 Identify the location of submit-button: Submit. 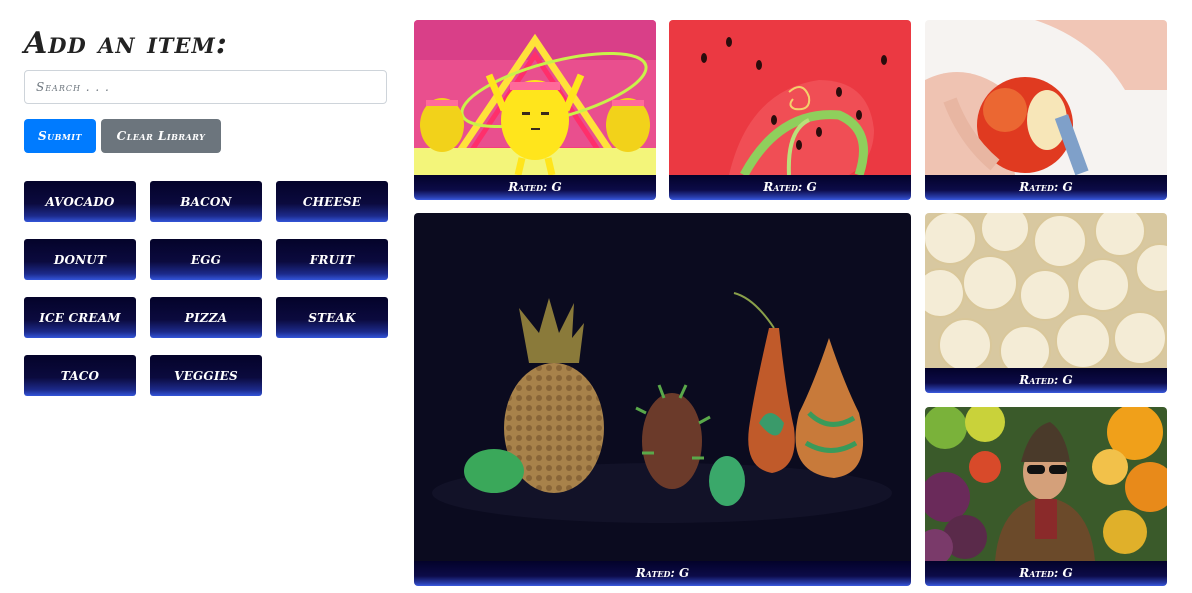
(60, 136).